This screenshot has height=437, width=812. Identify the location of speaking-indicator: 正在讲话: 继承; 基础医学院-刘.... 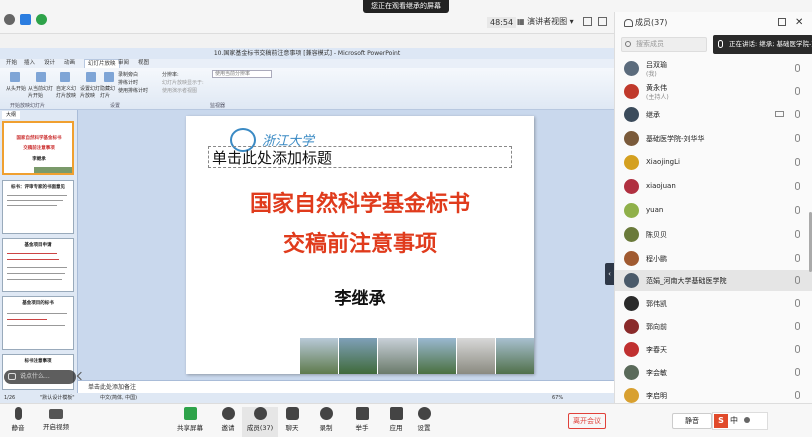
(762, 44).